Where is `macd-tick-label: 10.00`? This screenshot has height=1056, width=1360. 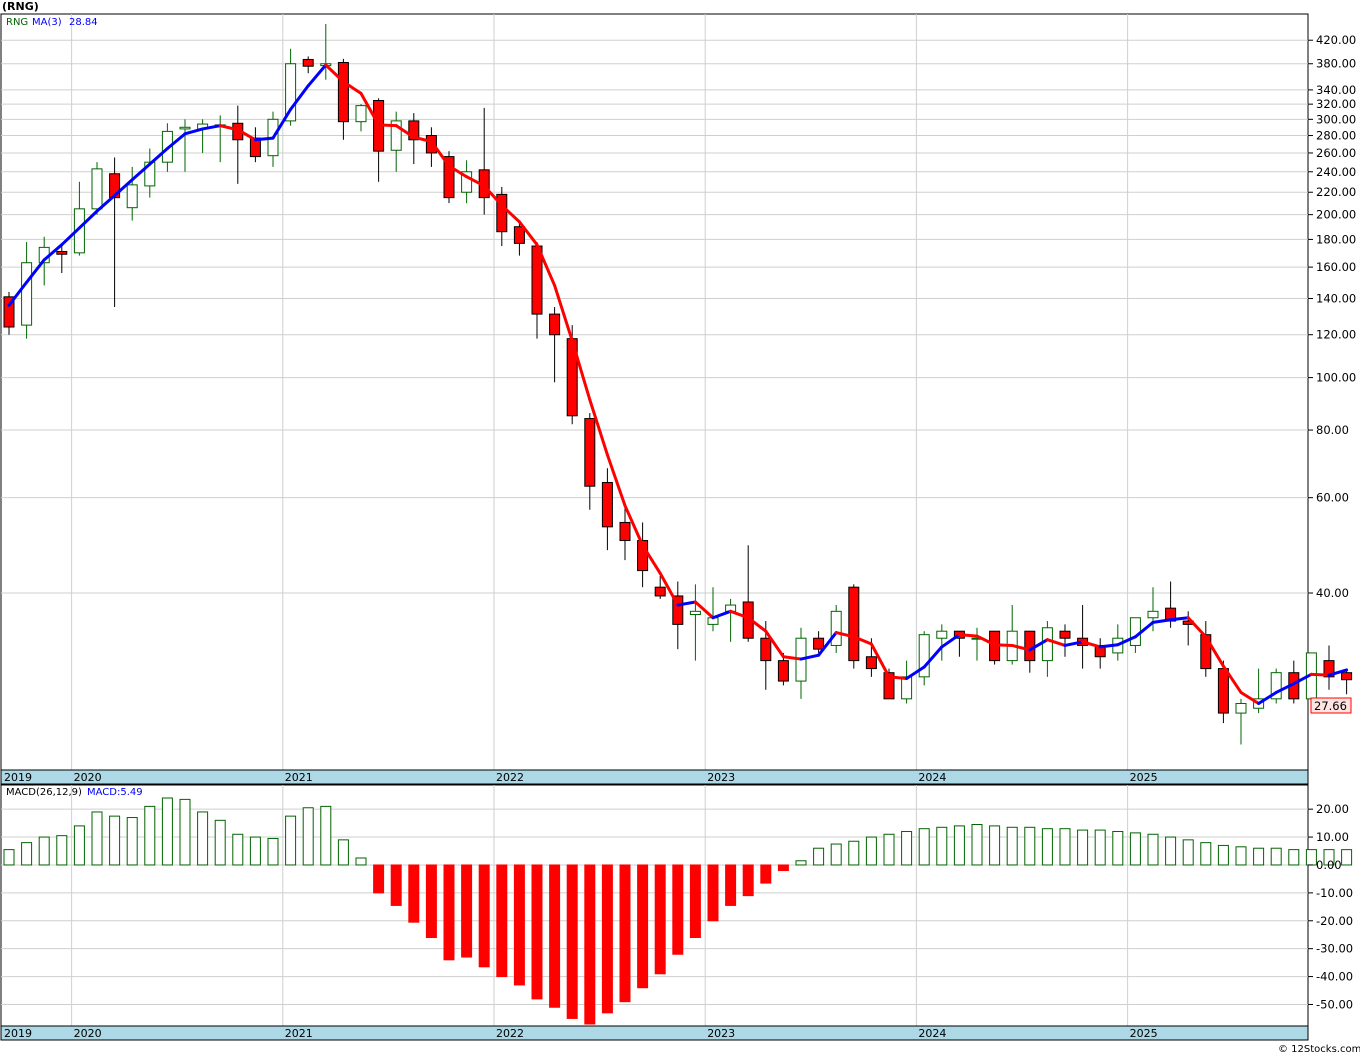
macd-tick-label: 10.00 is located at coordinates (1332, 837).